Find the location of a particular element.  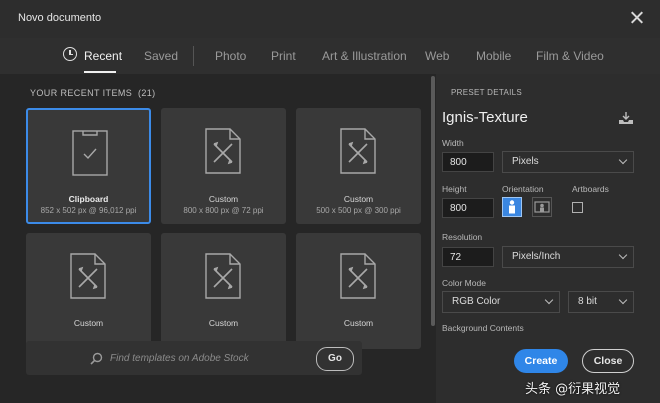

recent-item-clipboard: Clipboard 852 x 502 px @ 96,012 ppi is located at coordinates (88, 166).